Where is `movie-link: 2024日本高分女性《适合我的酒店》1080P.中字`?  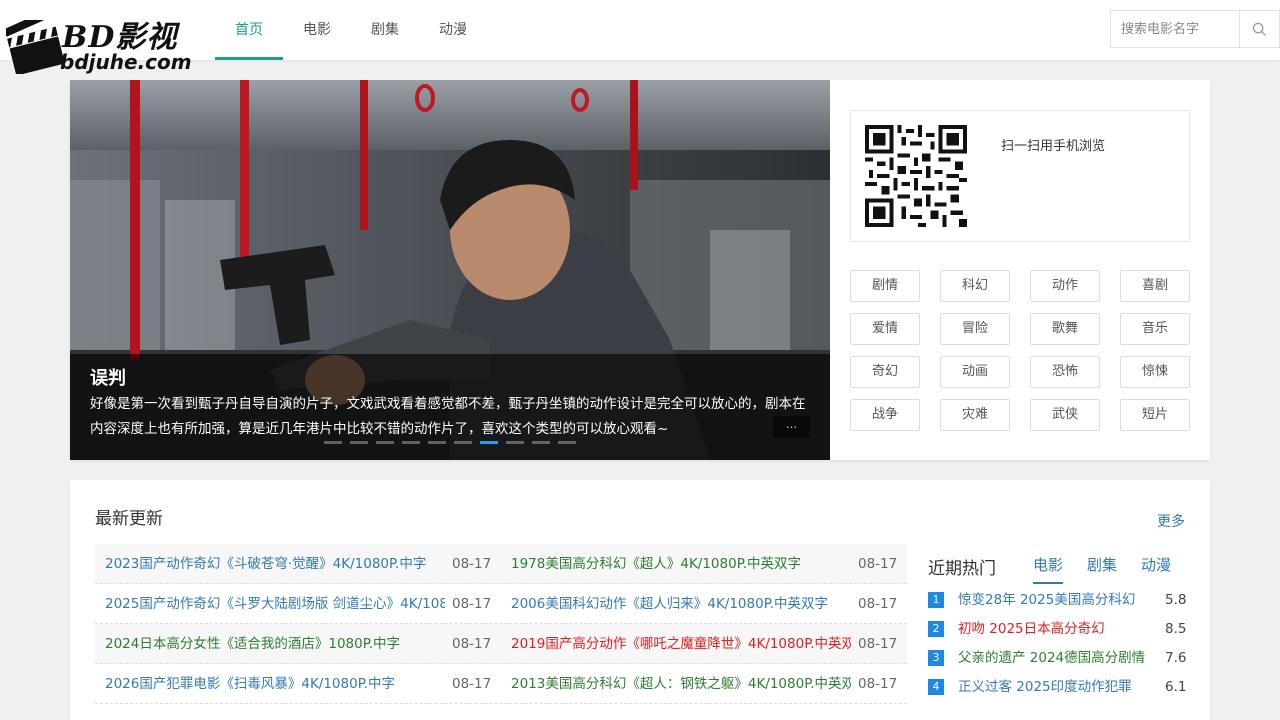
movie-link: 2024日本高分女性《适合我的酒店》1080P.中字 is located at coordinates (275, 644).